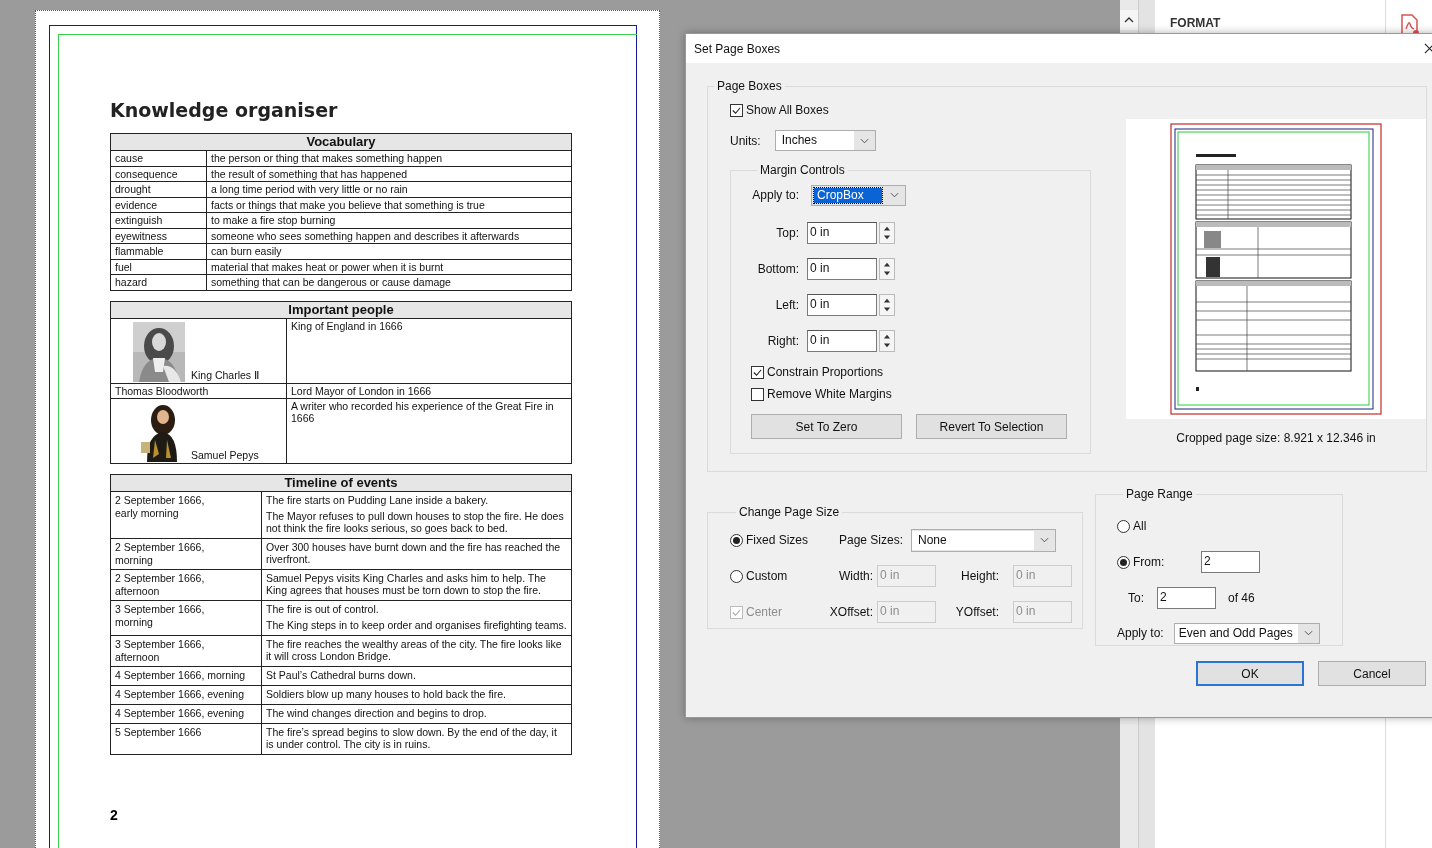  I want to click on event-text: The fire is out of control., so click(323, 609).